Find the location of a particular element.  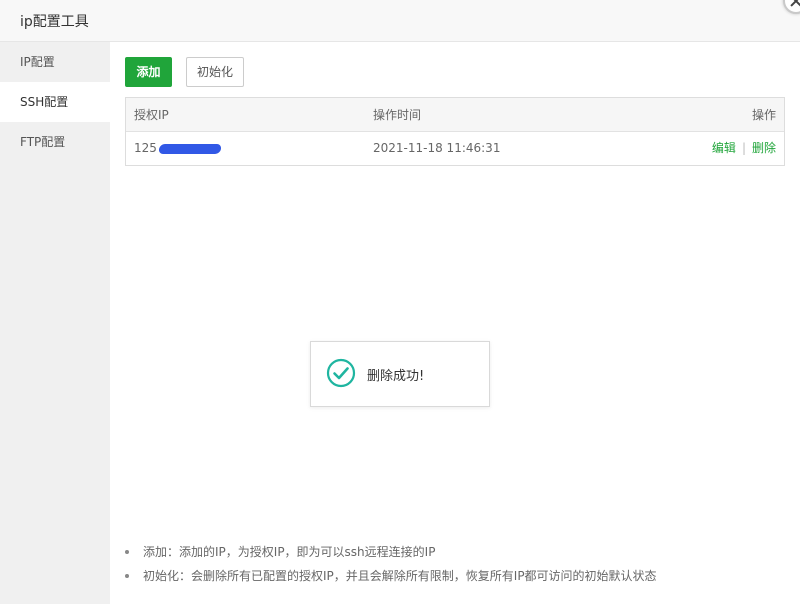

sidebar-item-ip: IP配置 is located at coordinates (55, 62).